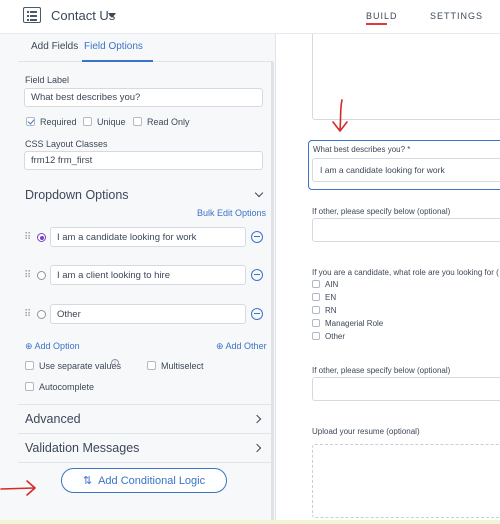 The height and width of the screenshot is (524, 500). Describe the element at coordinates (168, 122) in the screenshot. I see `read-only-label: Read Only` at that location.